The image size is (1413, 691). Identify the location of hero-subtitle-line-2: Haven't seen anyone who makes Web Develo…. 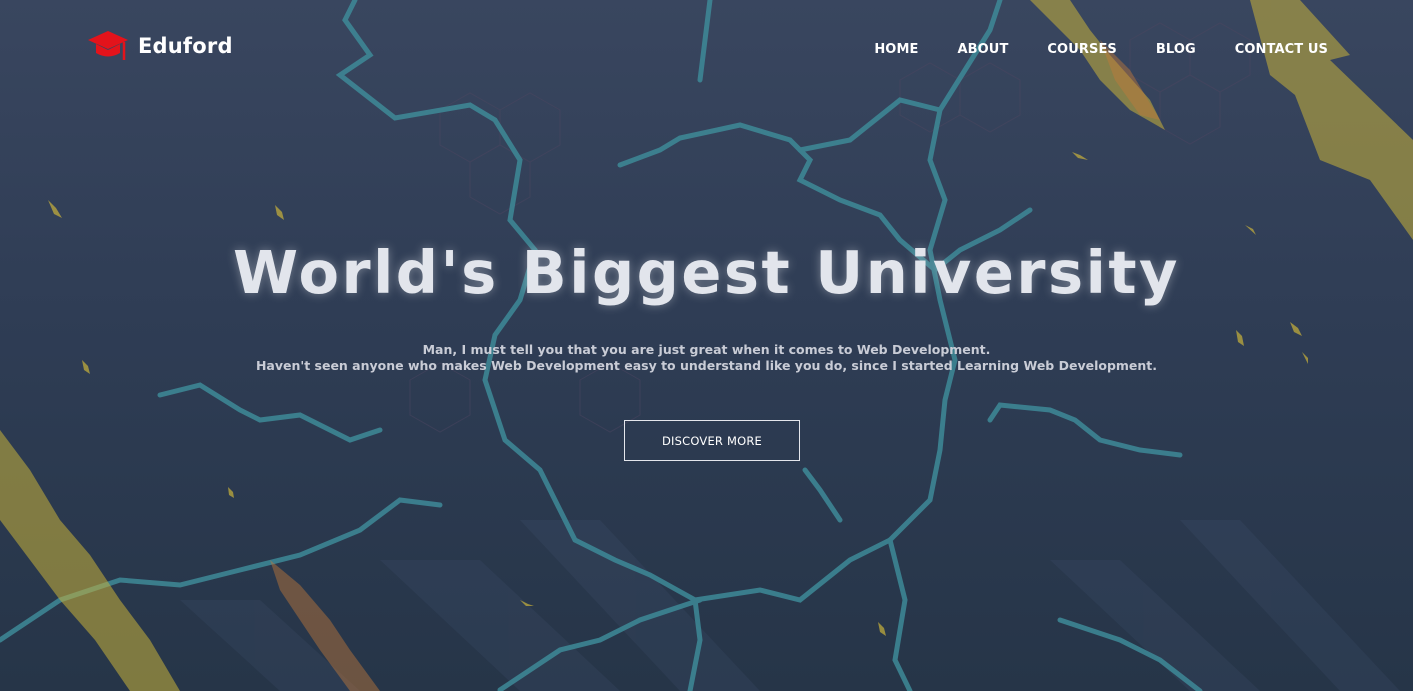
(706, 365).